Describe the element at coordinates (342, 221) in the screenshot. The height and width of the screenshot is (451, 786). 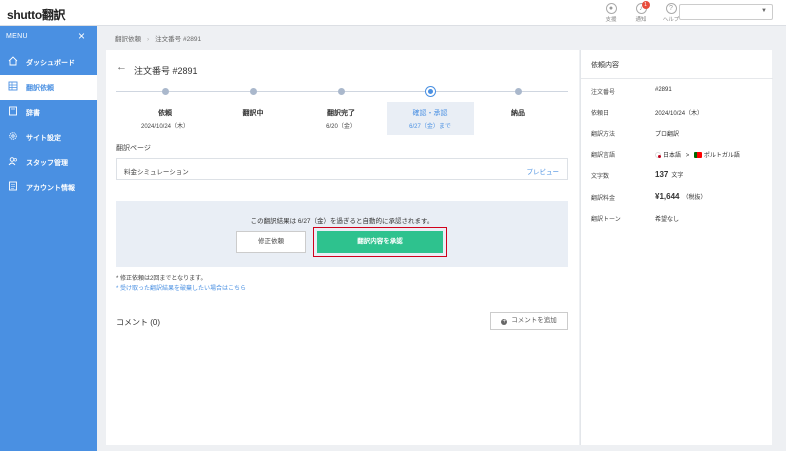
I see `approval-message: この翻訳結果は 6/27（金）を過ぎると自動的に承認されます。` at that location.